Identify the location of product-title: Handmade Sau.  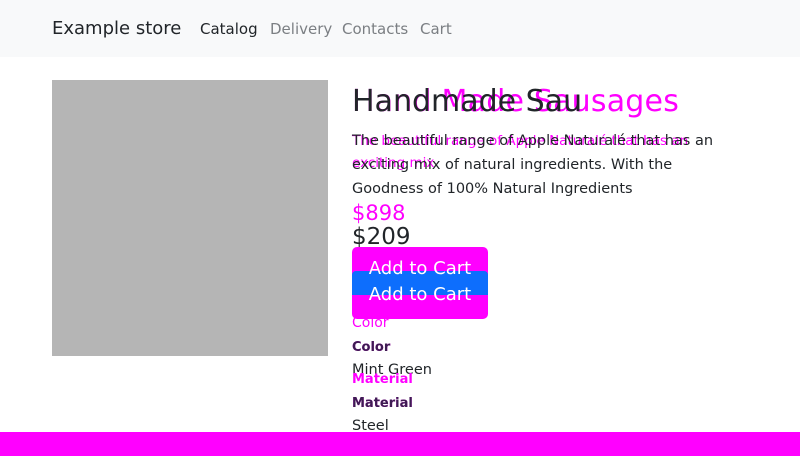
(467, 101).